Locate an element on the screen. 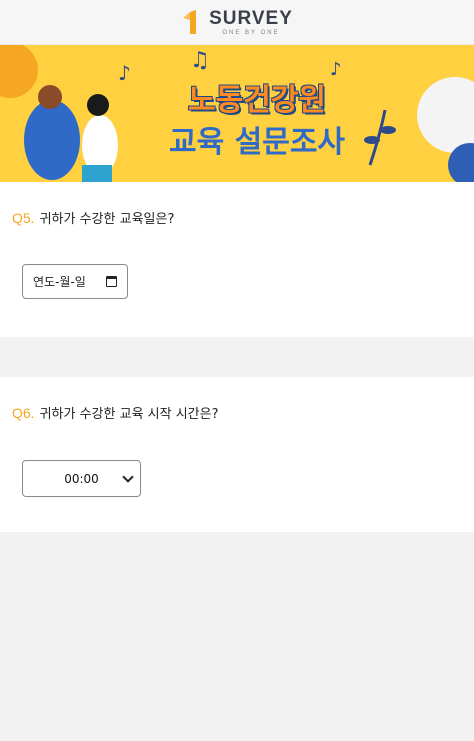  calendar-icon is located at coordinates (111, 281).